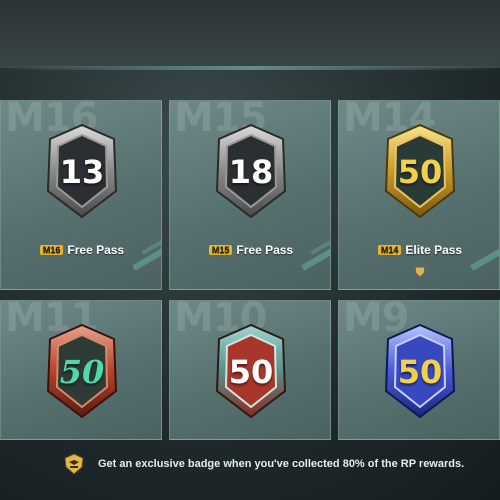 Image resolution: width=500 pixels, height=500 pixels. I want to click on banner-divider, so click(250, 68).